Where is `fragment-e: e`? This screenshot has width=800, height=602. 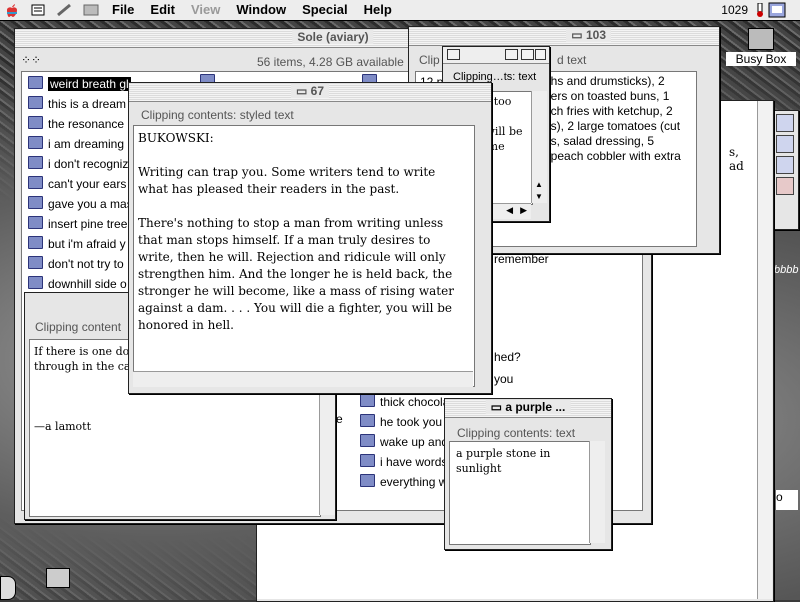
fragment-e: e is located at coordinates (339, 419).